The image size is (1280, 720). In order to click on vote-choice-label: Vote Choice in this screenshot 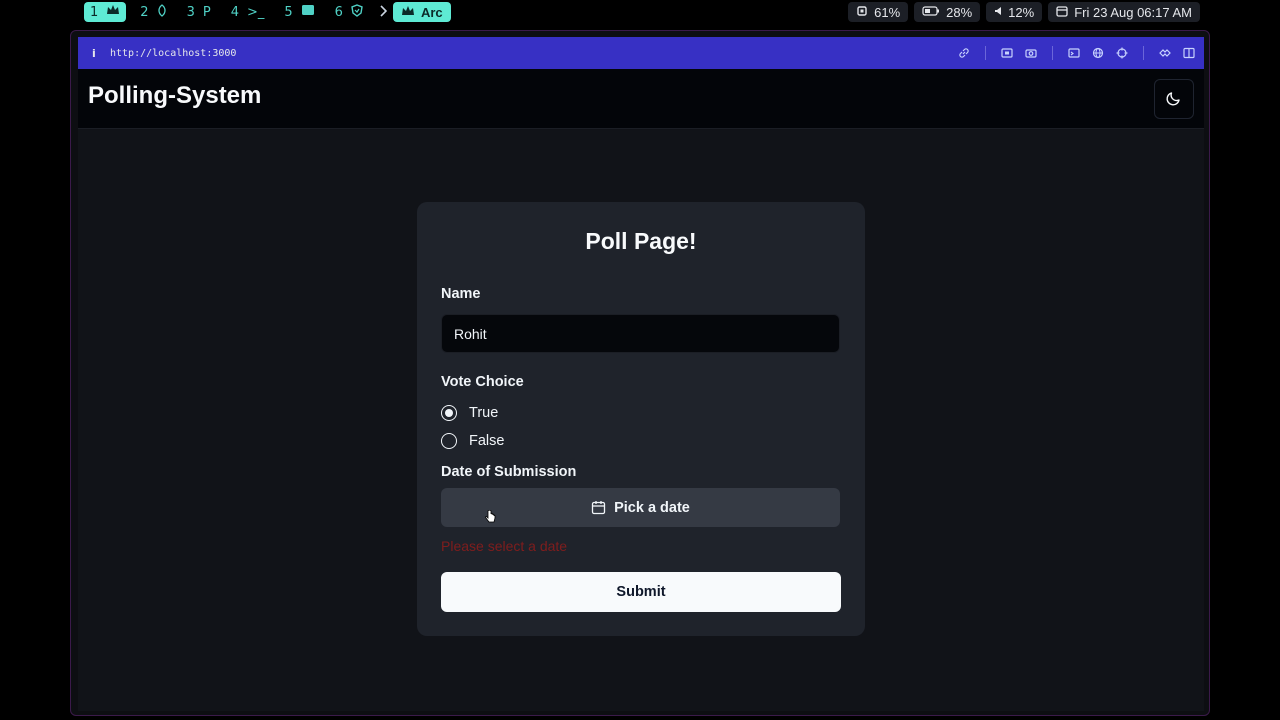, I will do `click(482, 382)`.